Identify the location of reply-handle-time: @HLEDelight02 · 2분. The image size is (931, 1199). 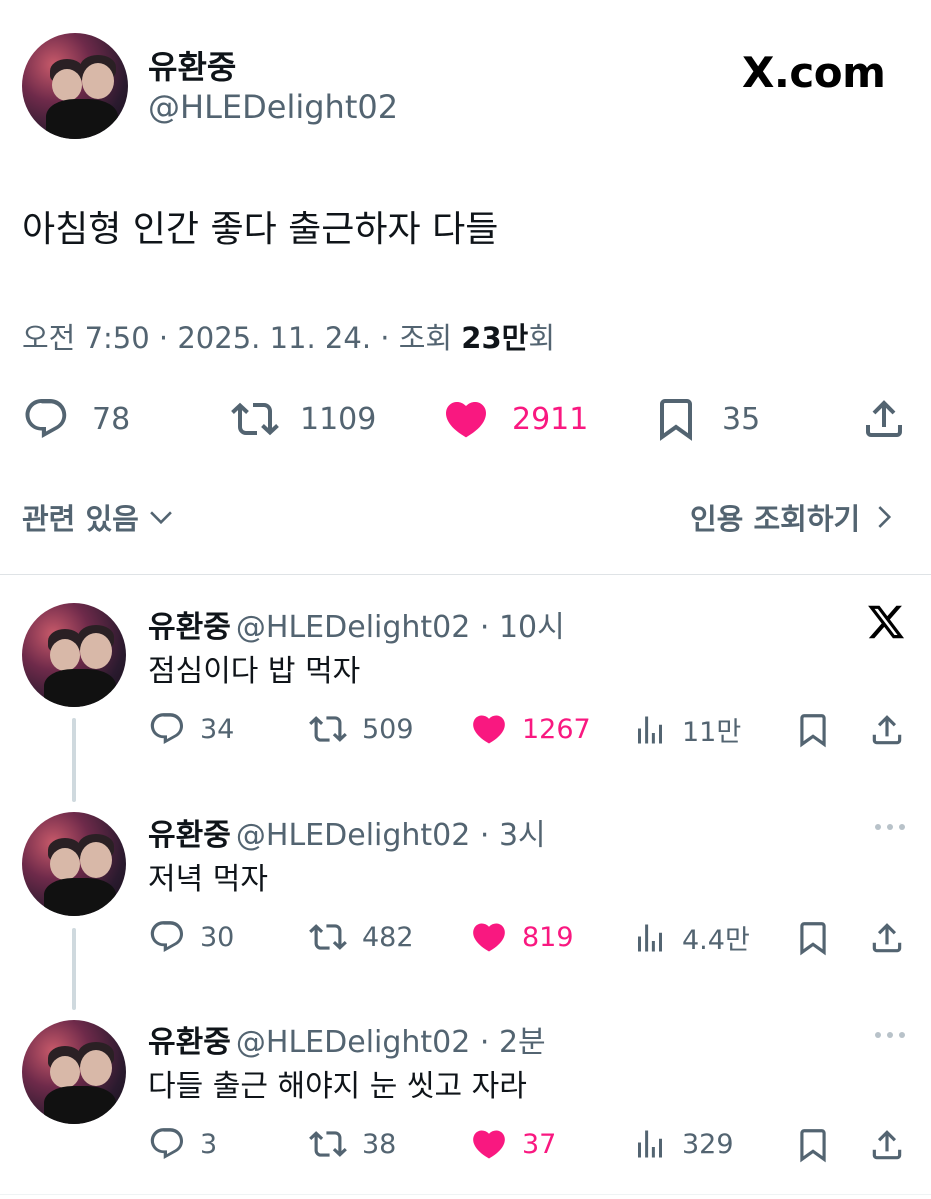
(391, 1042).